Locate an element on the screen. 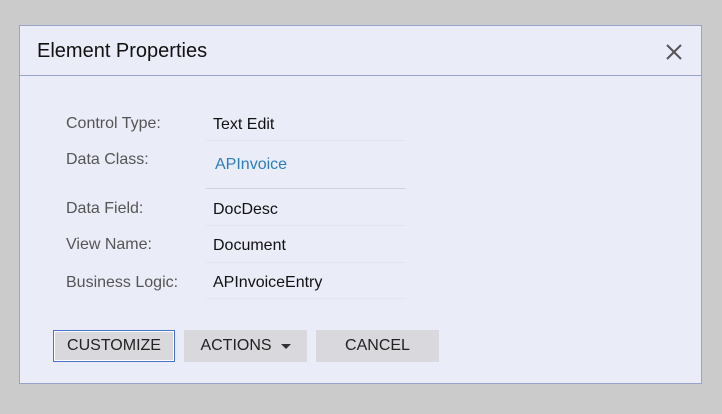 This screenshot has width=722, height=414. view-name-divider is located at coordinates (306, 262).